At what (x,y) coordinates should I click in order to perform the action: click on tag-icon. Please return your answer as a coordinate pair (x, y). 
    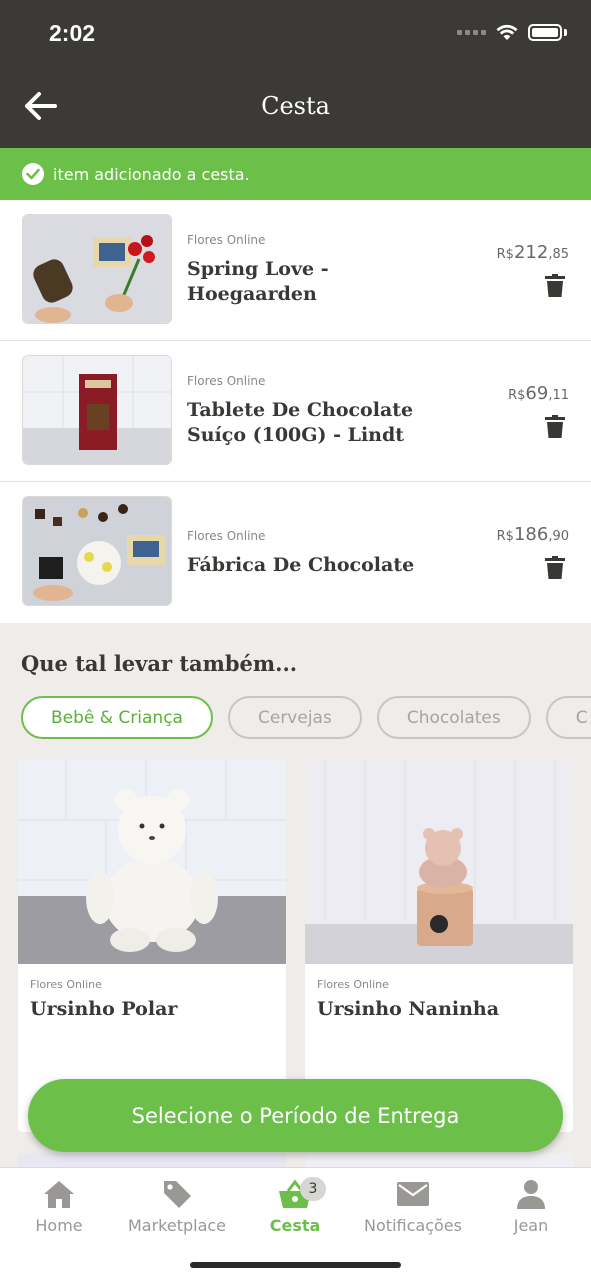
    Looking at the image, I should click on (177, 1194).